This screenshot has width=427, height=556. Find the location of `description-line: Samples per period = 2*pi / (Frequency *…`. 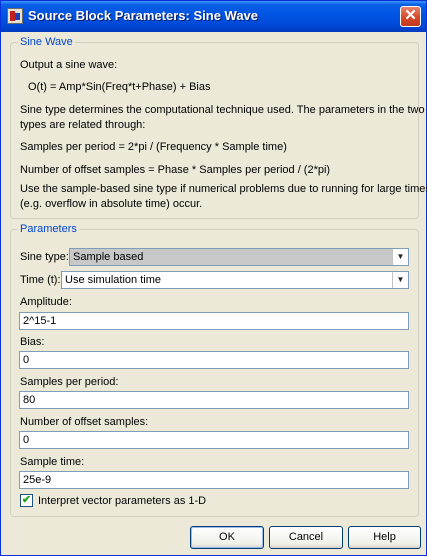

description-line: Samples per period = 2*pi / (Frequency *… is located at coordinates (153, 147).